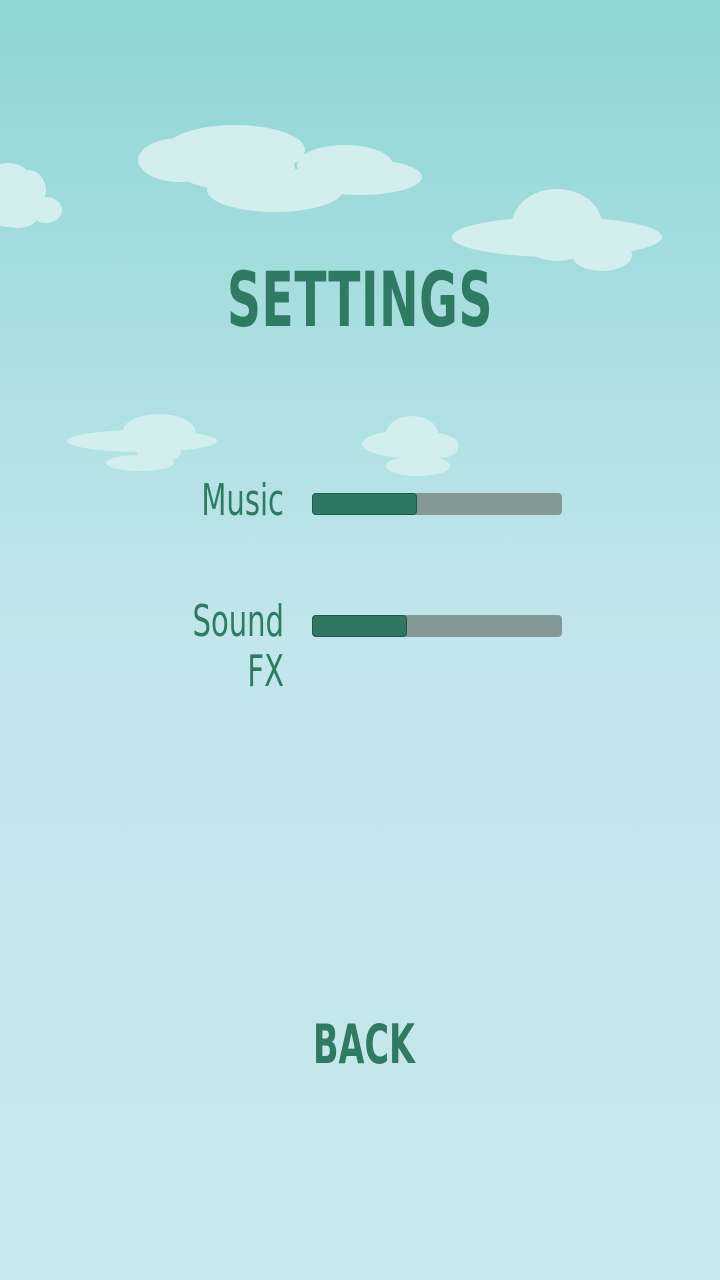 This screenshot has width=720, height=1280. What do you see at coordinates (142, 442) in the screenshot?
I see `cloud-mid-left` at bounding box center [142, 442].